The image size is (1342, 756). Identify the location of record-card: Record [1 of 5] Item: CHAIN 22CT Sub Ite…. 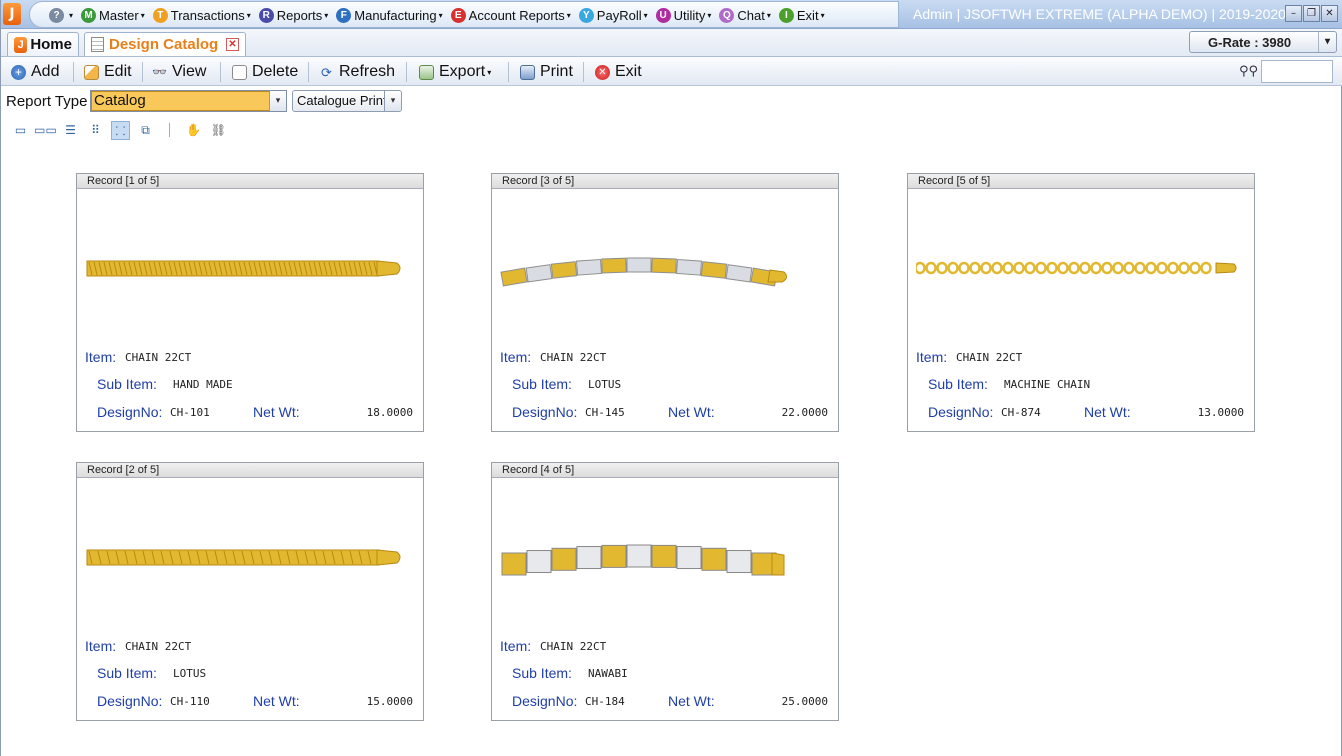
(250, 302).